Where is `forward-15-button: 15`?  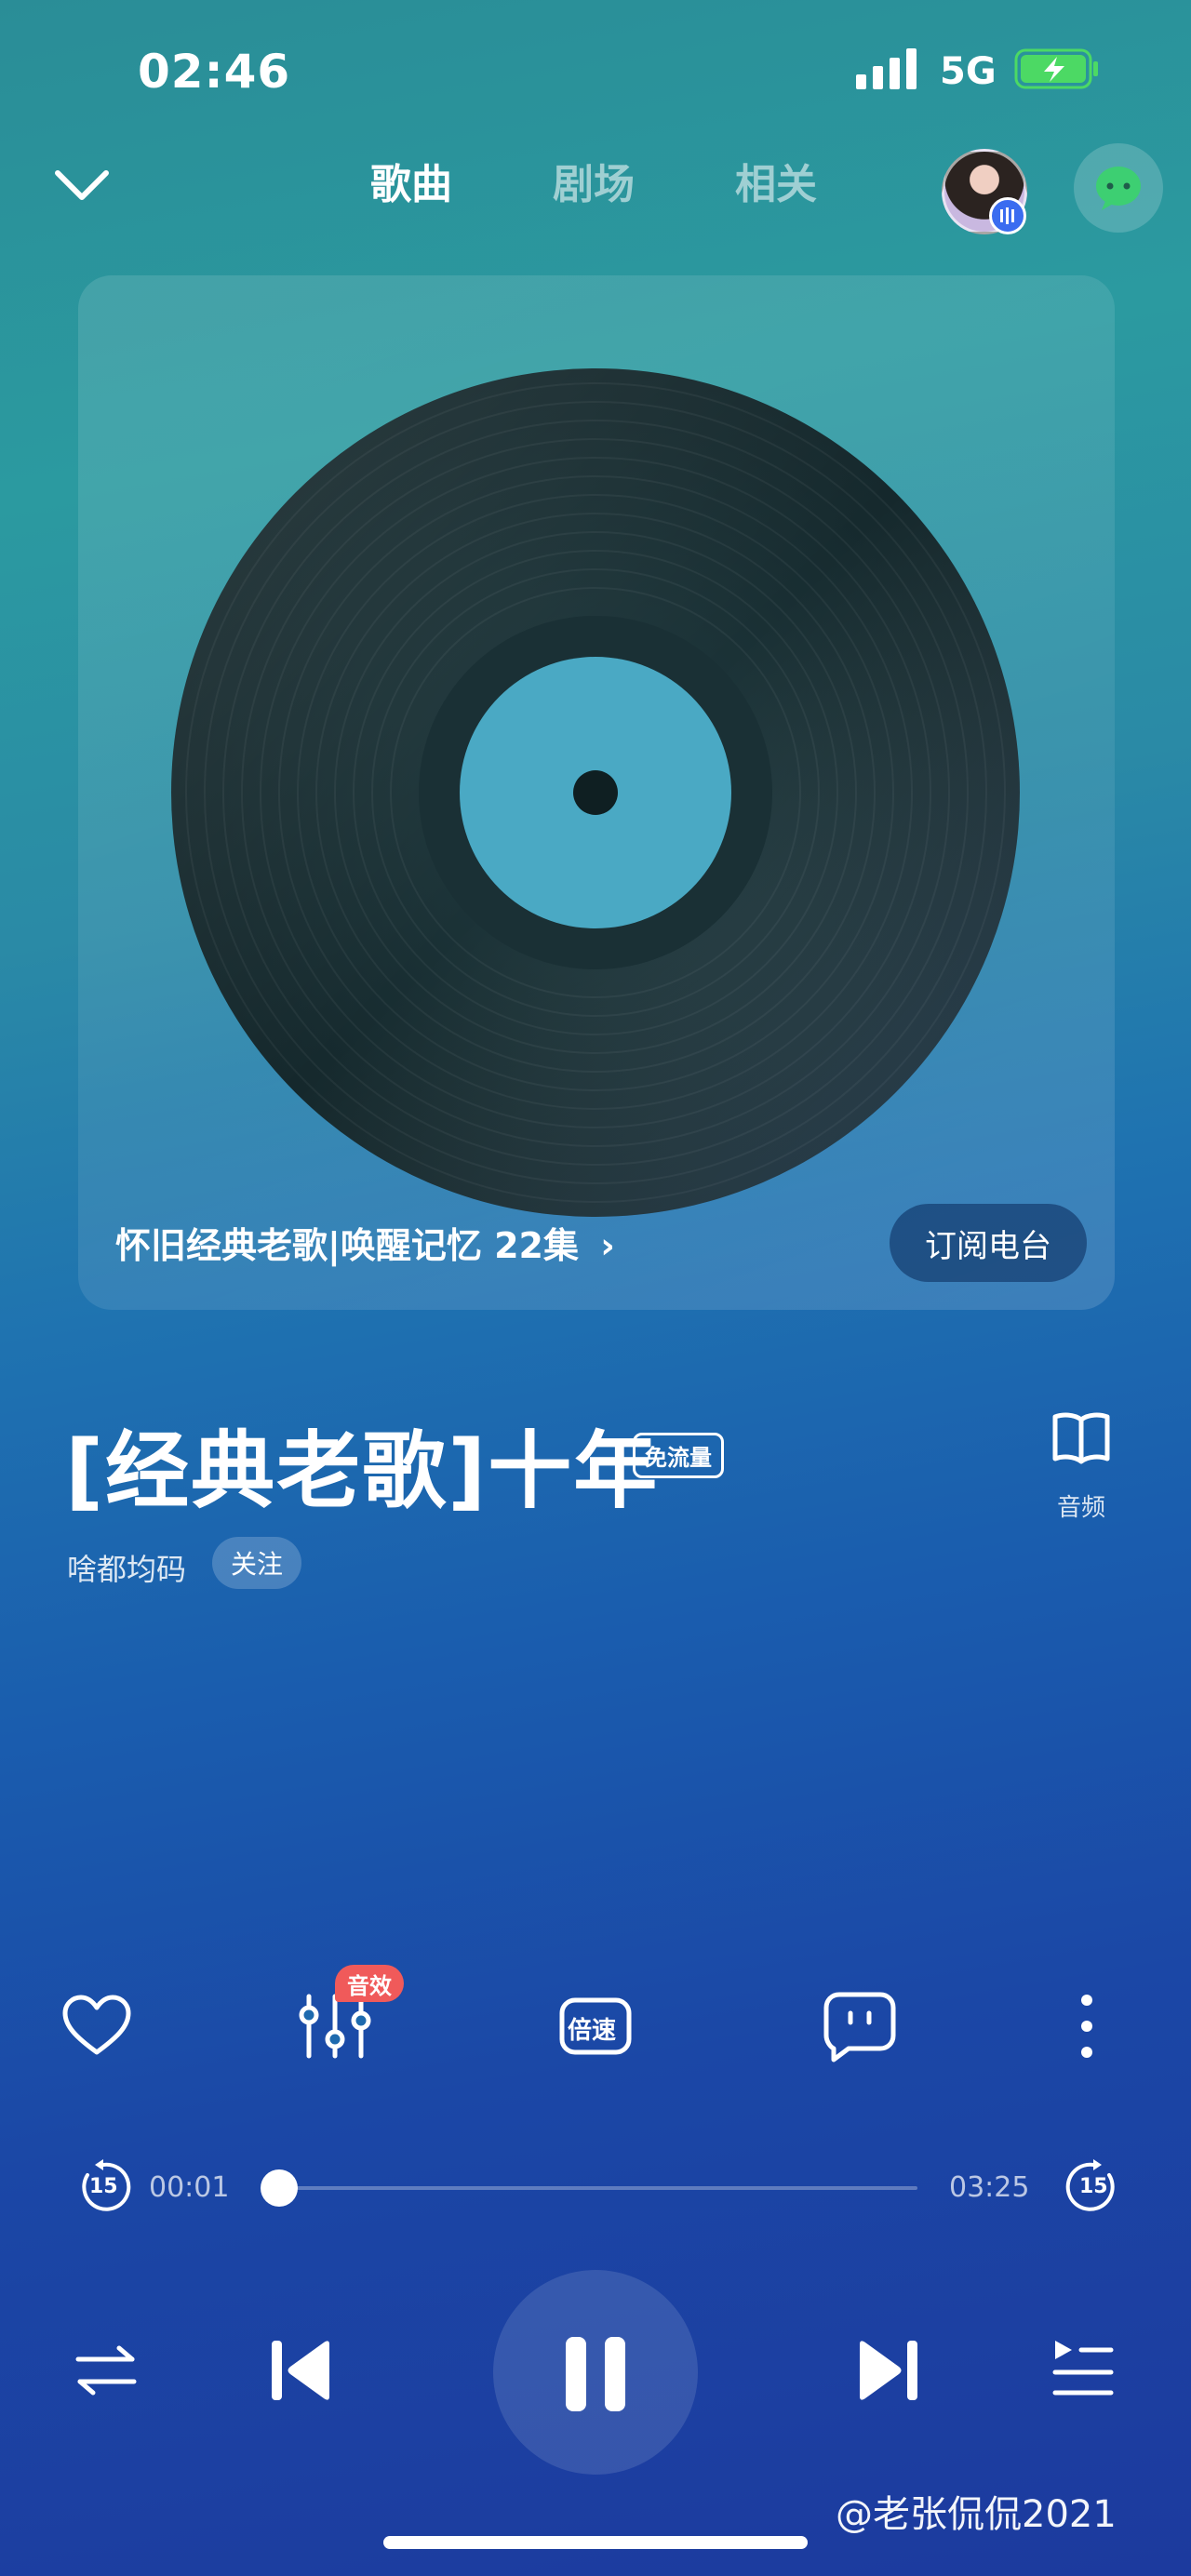 forward-15-button: 15 is located at coordinates (1093, 2187).